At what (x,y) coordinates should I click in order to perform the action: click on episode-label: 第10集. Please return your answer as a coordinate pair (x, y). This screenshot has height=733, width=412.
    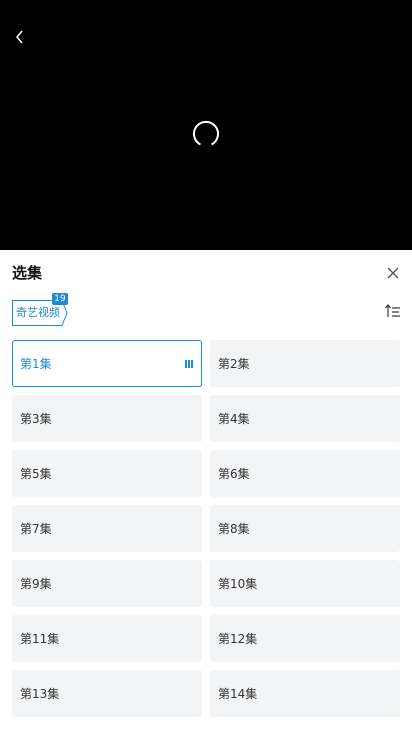
    Looking at the image, I should click on (238, 584).